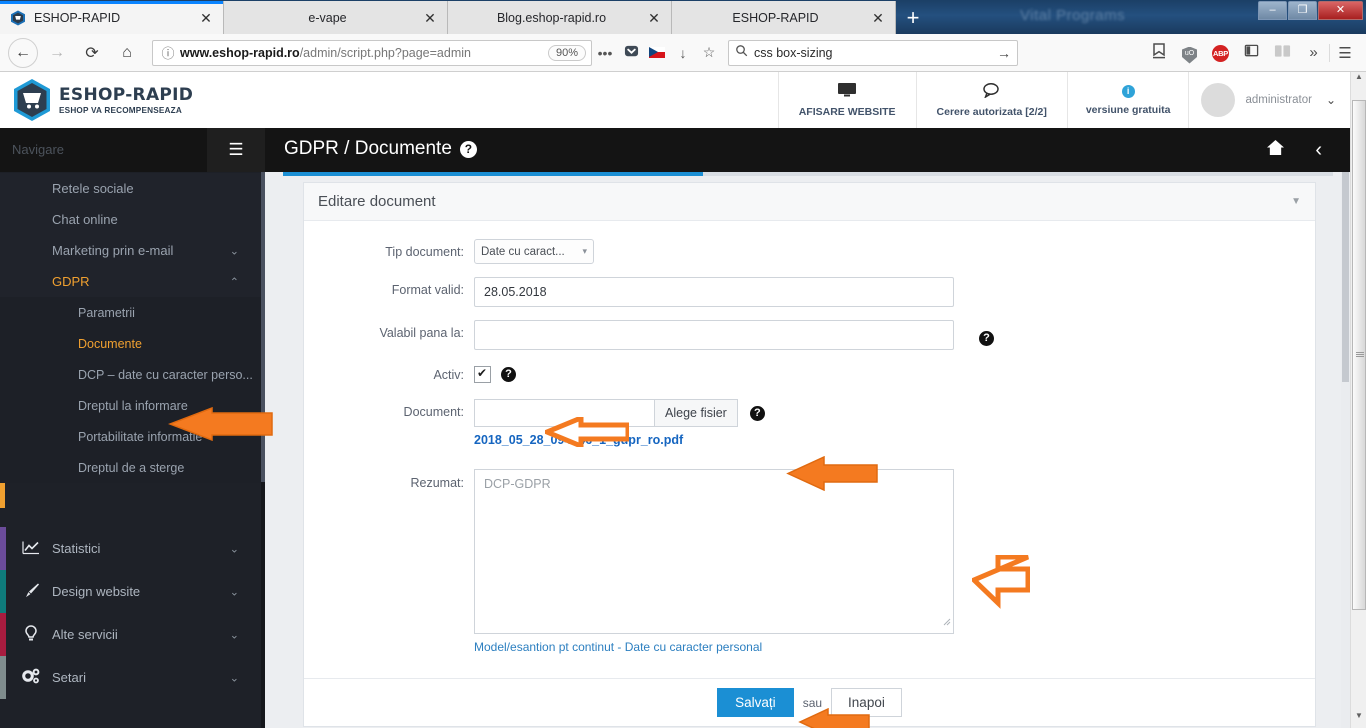 This screenshot has width=1366, height=728. What do you see at coordinates (1340, 10) in the screenshot?
I see `close-button: ✕` at bounding box center [1340, 10].